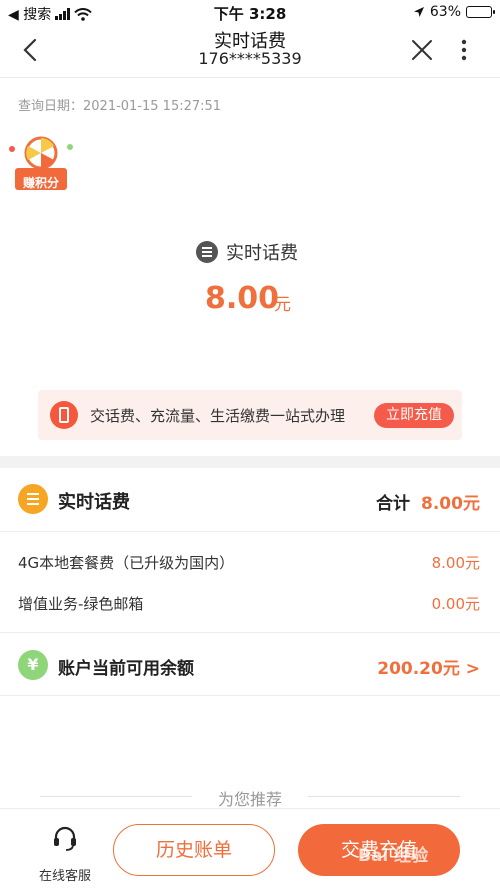  What do you see at coordinates (41, 165) in the screenshot?
I see `earn-points-badge: 赚积分` at bounding box center [41, 165].